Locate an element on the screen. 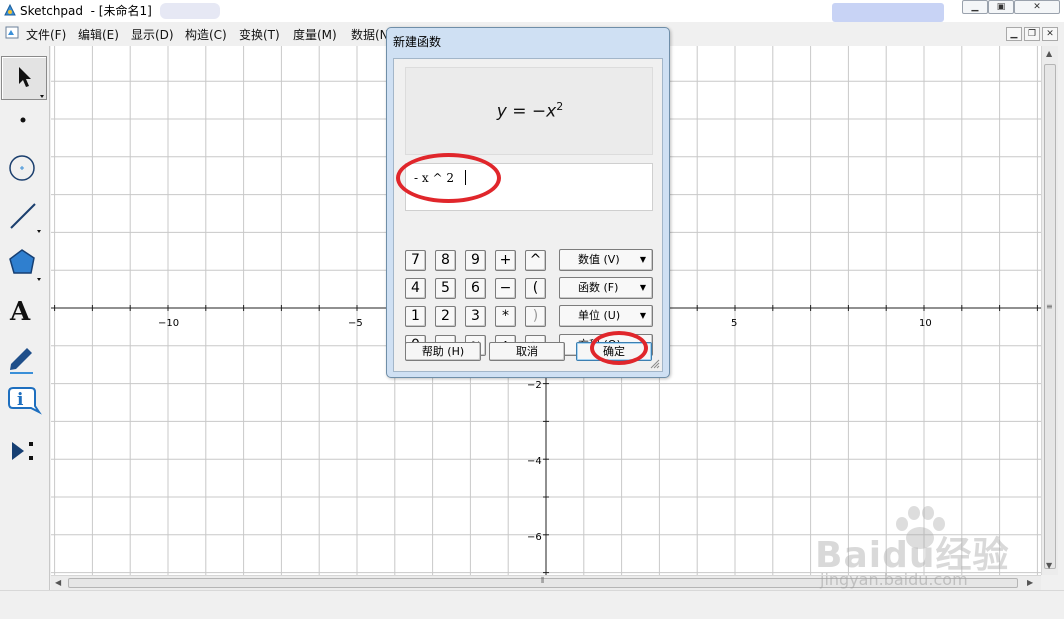  preview-expression: y = −x2 is located at coordinates (530, 111).